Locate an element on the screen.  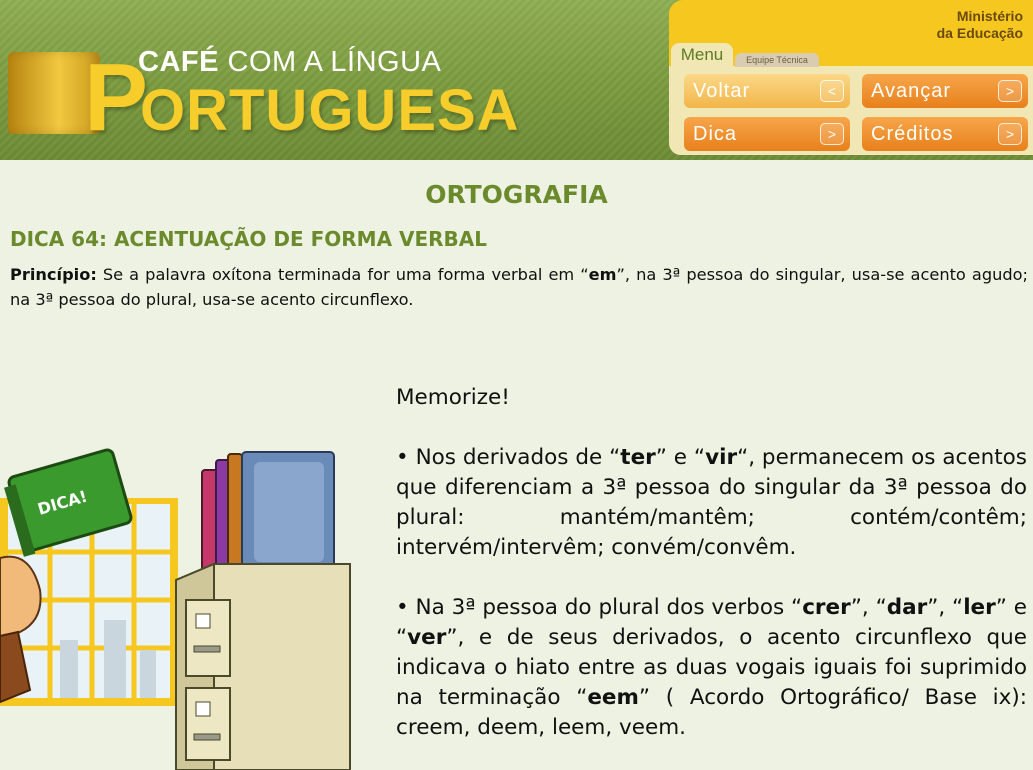
memorize-heading: Memorize! is located at coordinates (453, 397).